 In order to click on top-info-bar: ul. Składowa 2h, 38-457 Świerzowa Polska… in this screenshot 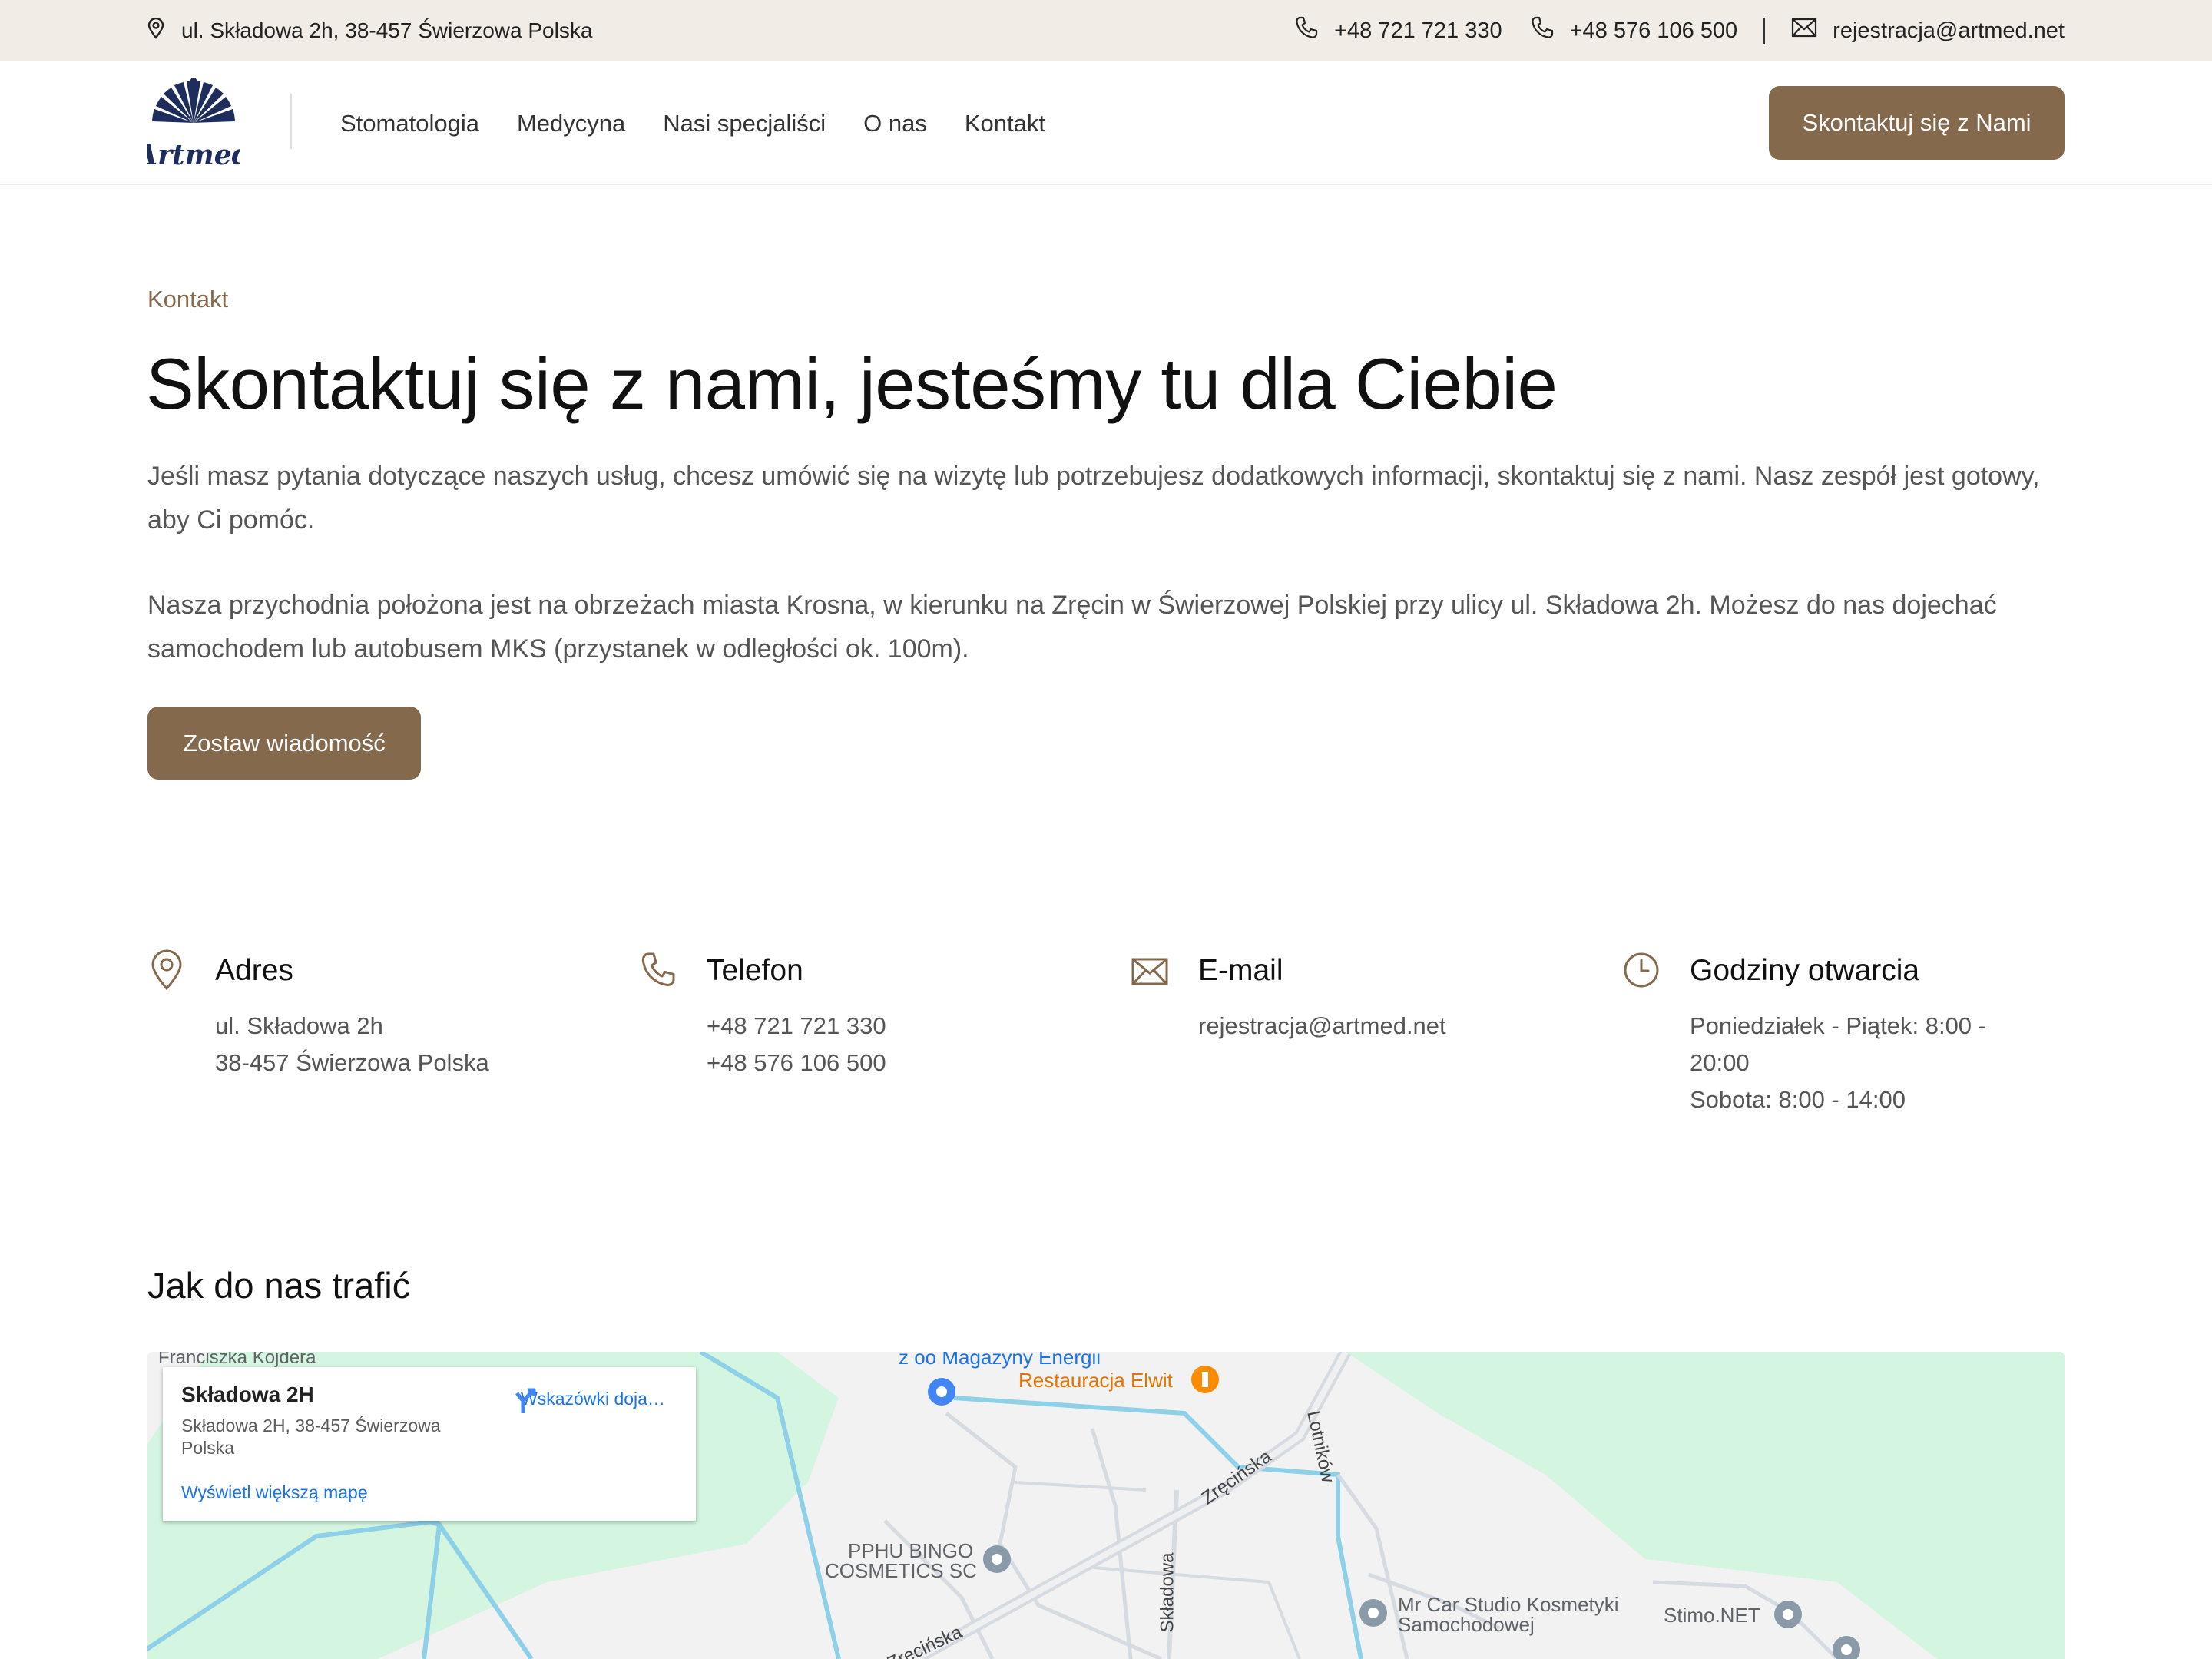, I will do `click(1106, 31)`.